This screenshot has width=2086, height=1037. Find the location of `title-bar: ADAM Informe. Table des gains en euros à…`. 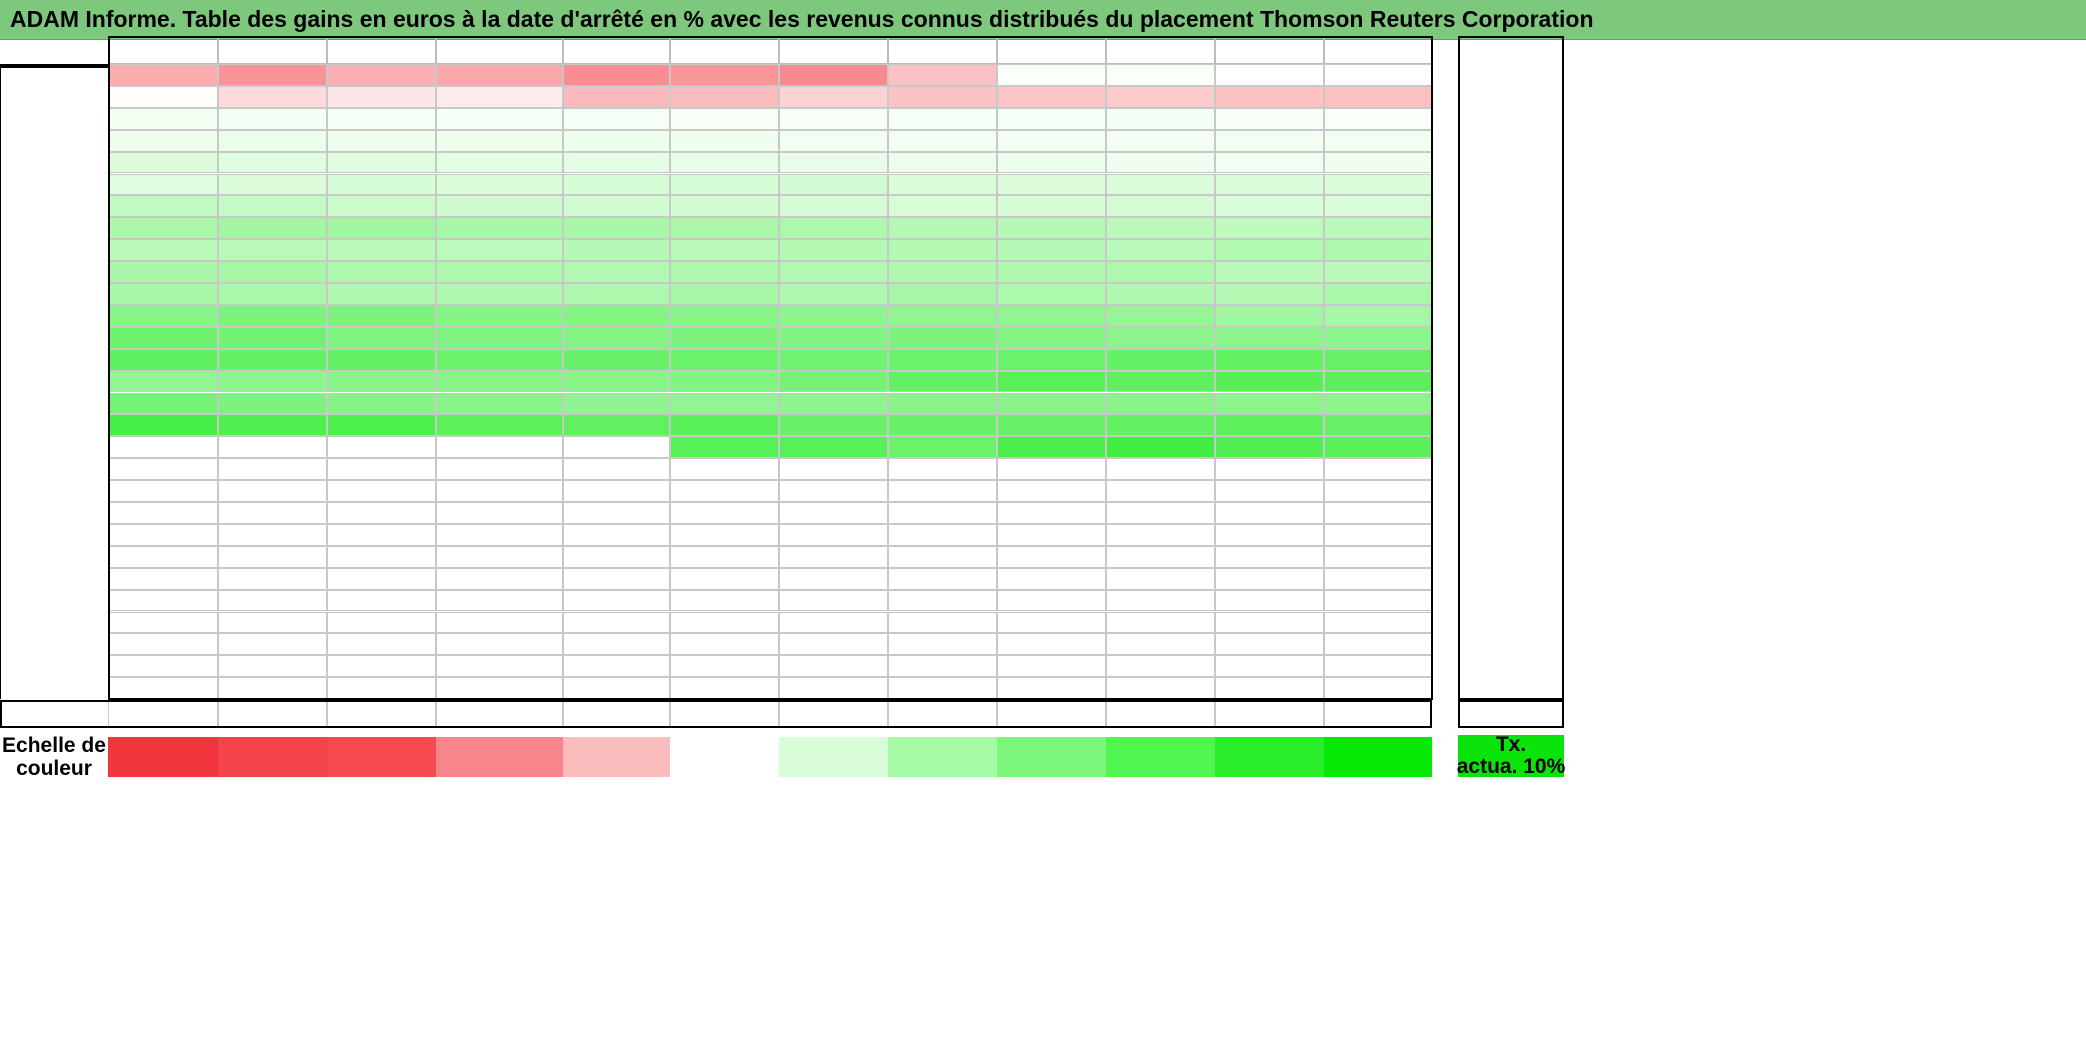

title-bar: ADAM Informe. Table des gains en euros à… is located at coordinates (1043, 20).